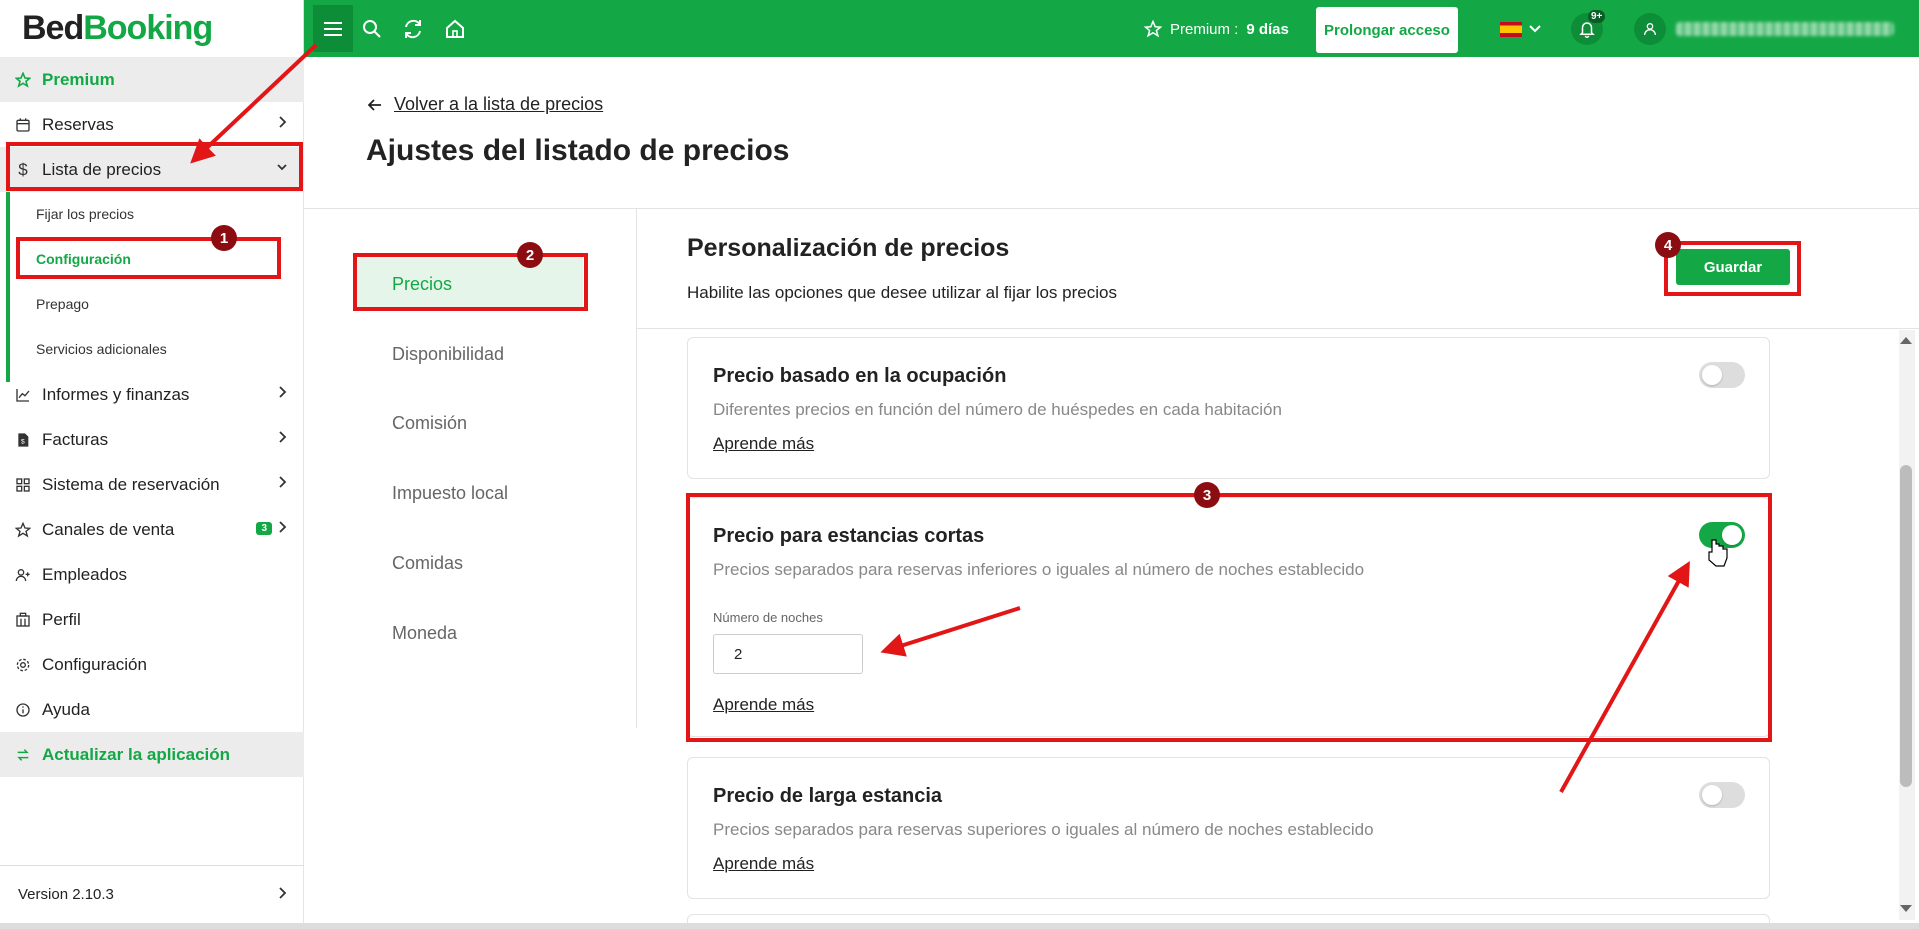 This screenshot has height=929, width=1919. I want to click on sync-icon, so click(23, 755).